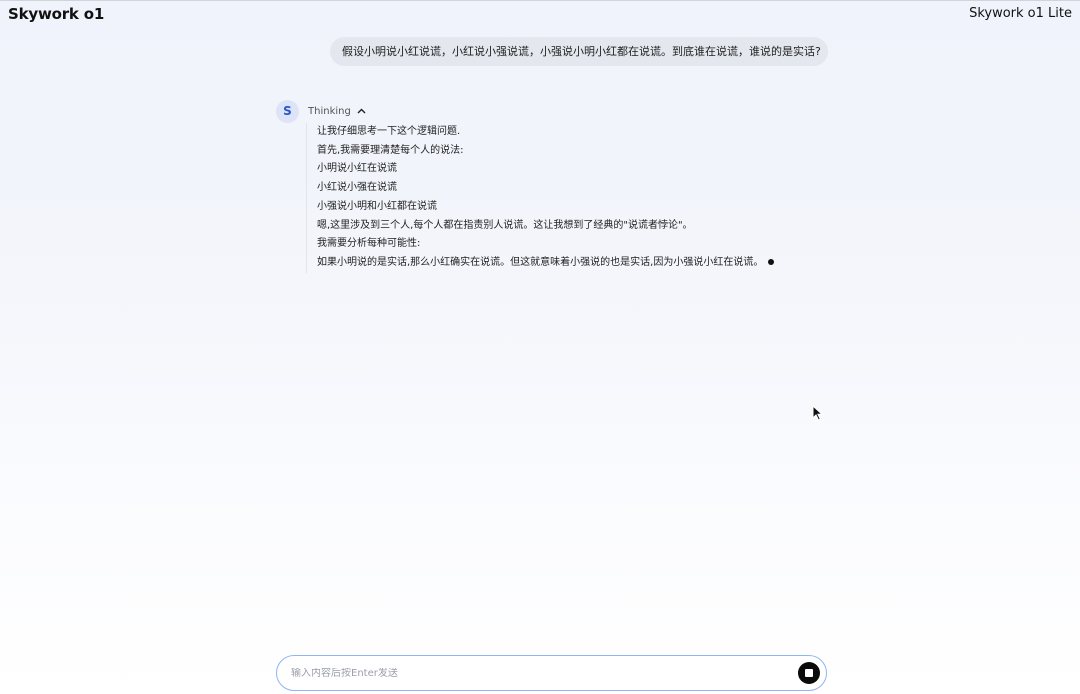 This screenshot has height=694, width=1080. What do you see at coordinates (357, 169) in the screenshot?
I see `thinking-line: 小明说小红在说谎` at bounding box center [357, 169].